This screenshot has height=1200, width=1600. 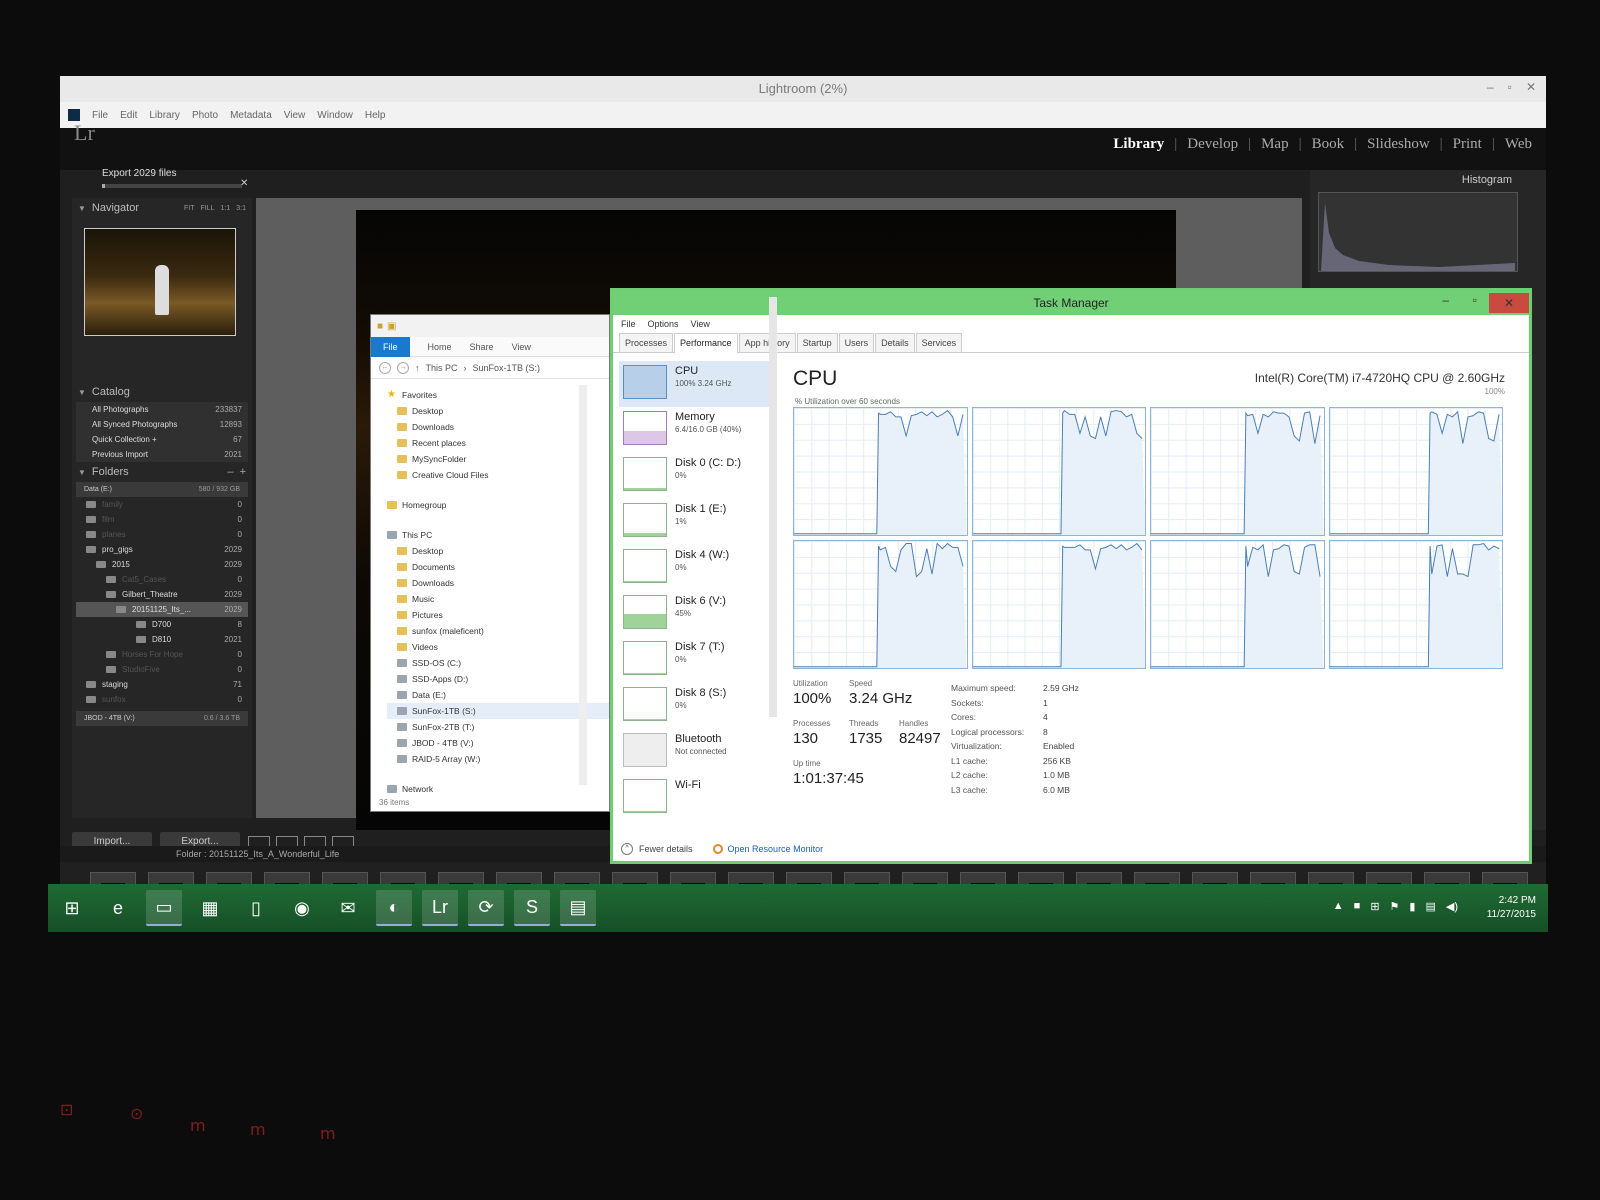 What do you see at coordinates (417, 368) in the screenshot?
I see `up-icon: ↑` at bounding box center [417, 368].